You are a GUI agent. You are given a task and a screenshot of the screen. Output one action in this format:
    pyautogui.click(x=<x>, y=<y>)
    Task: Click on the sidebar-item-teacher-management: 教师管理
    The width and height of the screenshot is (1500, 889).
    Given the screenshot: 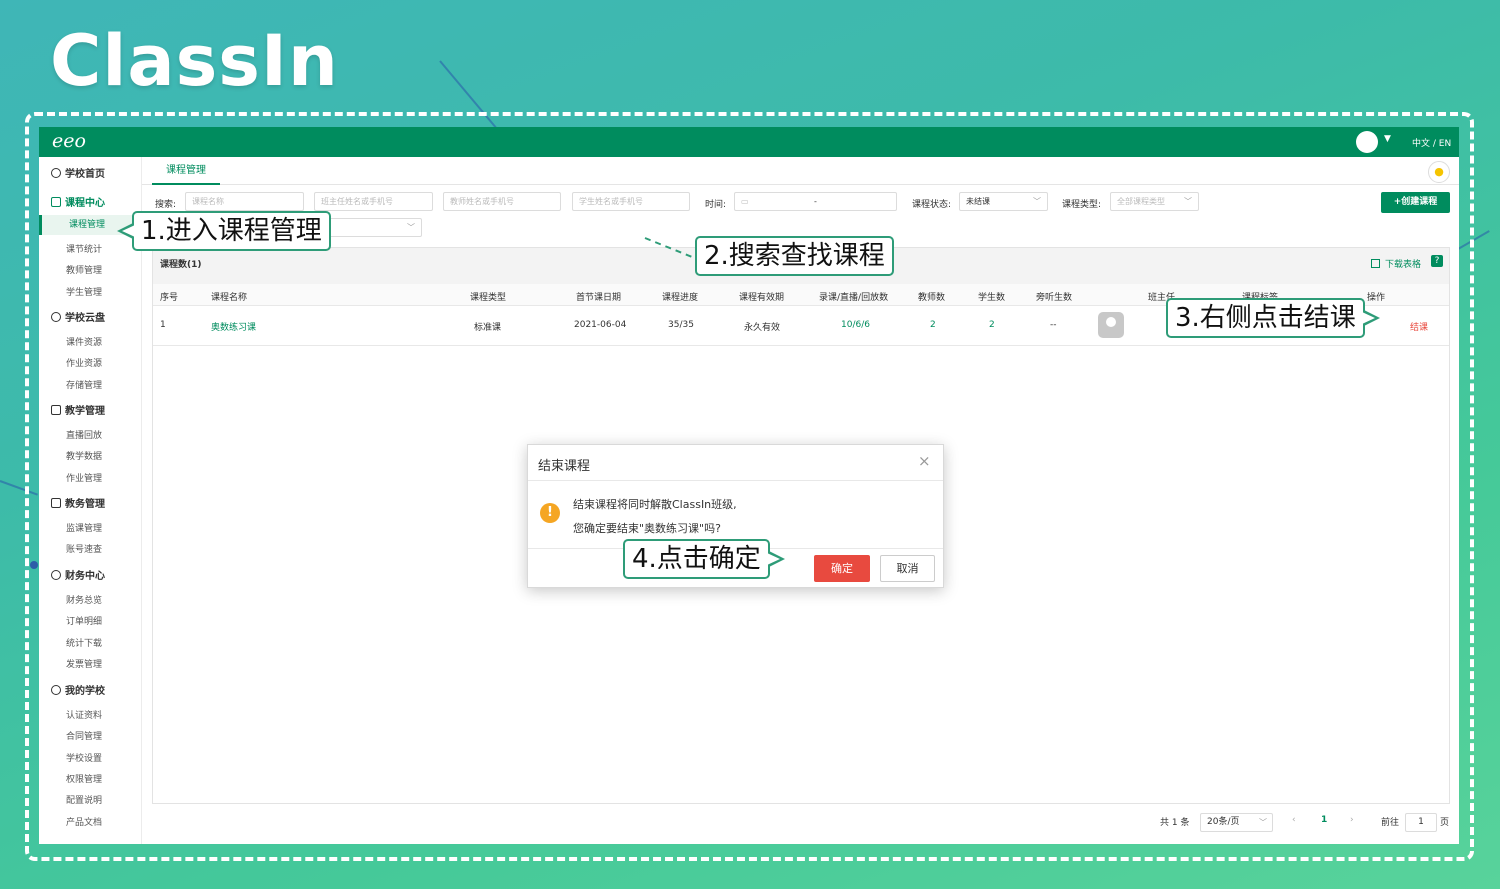 What is the action you would take?
    pyautogui.click(x=84, y=269)
    